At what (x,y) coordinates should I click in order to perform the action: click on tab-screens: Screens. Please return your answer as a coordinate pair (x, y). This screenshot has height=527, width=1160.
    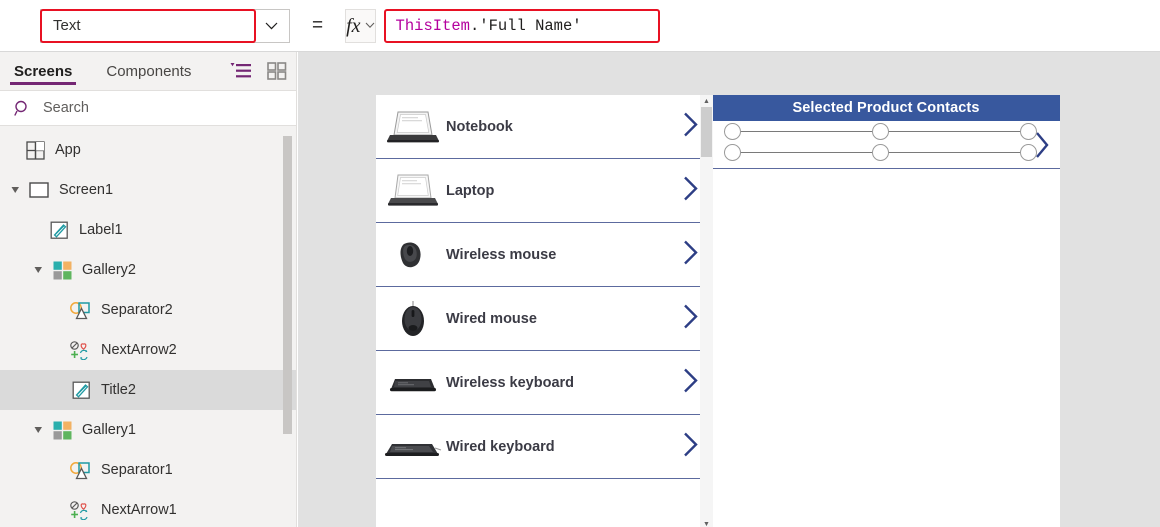
    Looking at the image, I should click on (43, 71).